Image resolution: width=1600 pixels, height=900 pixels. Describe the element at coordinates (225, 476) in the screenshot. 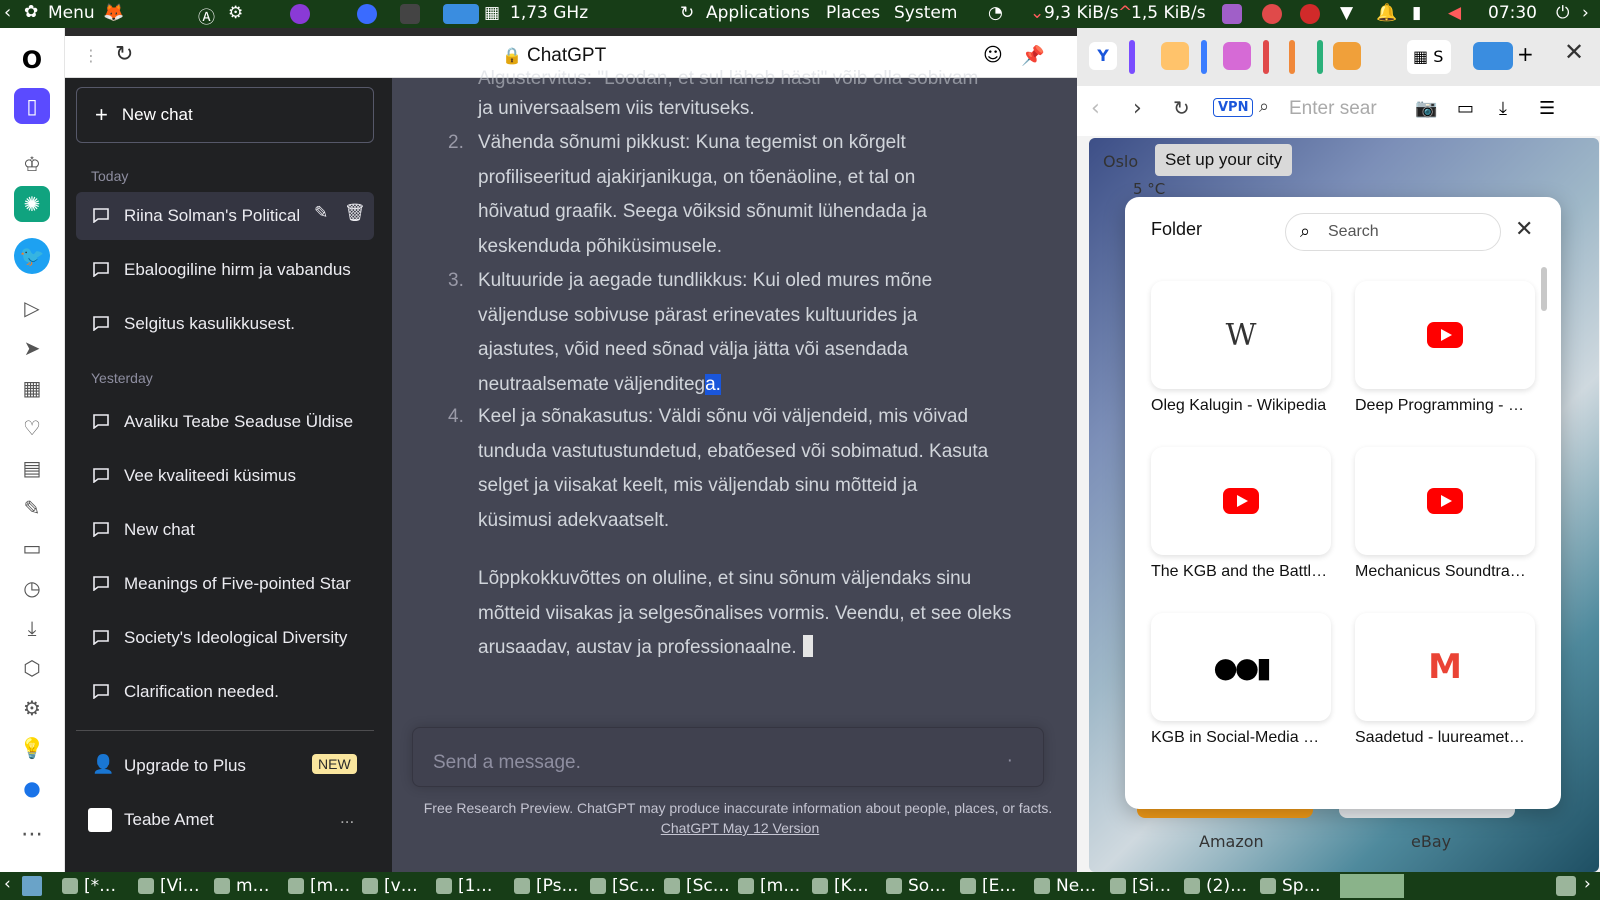

I see `conversation-item: Vee kvaliteedi küsimus` at that location.